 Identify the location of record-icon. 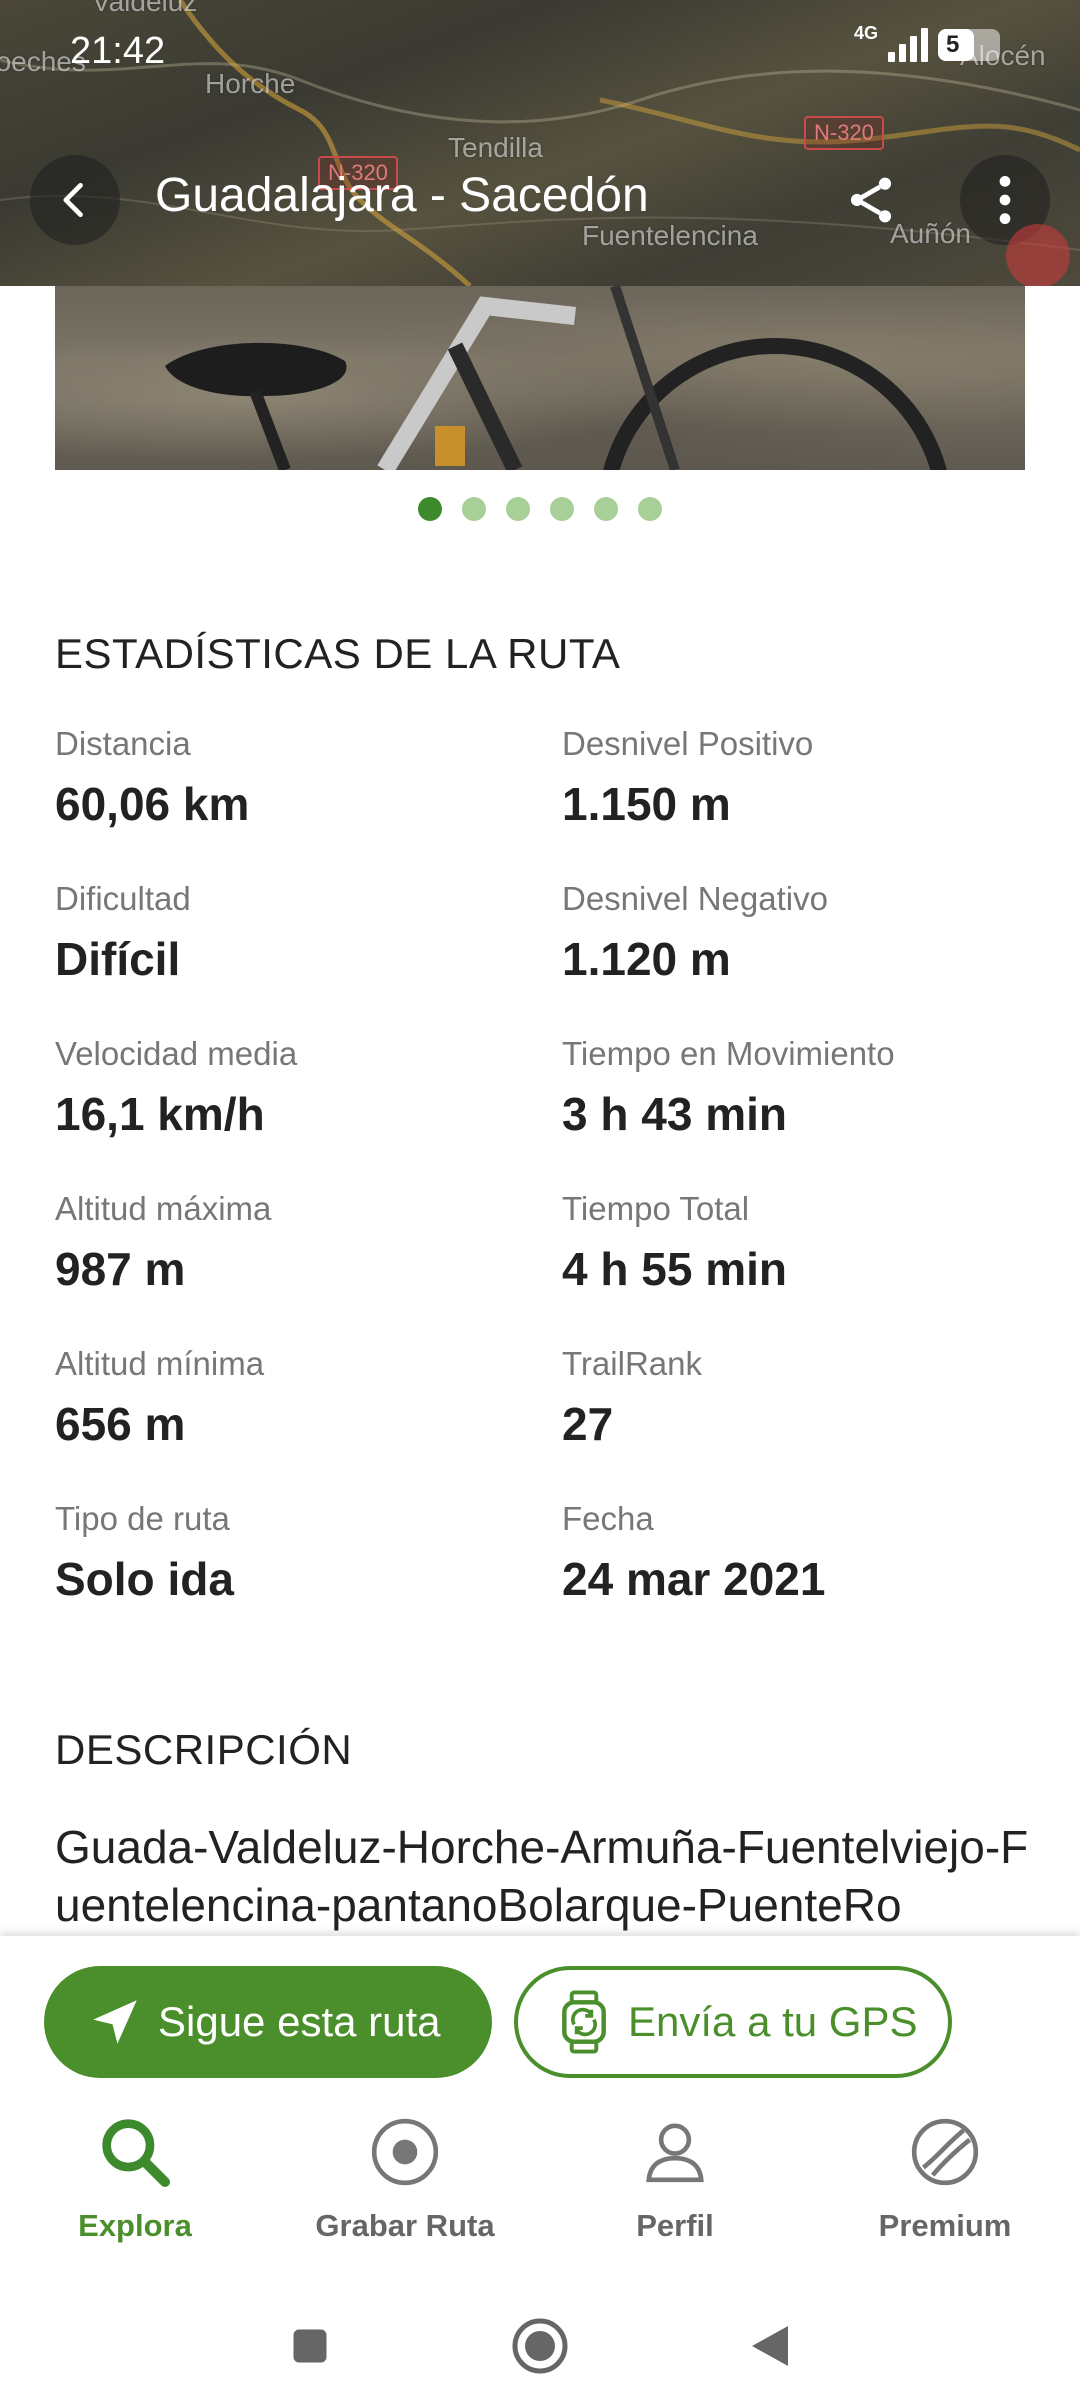
(405, 2152).